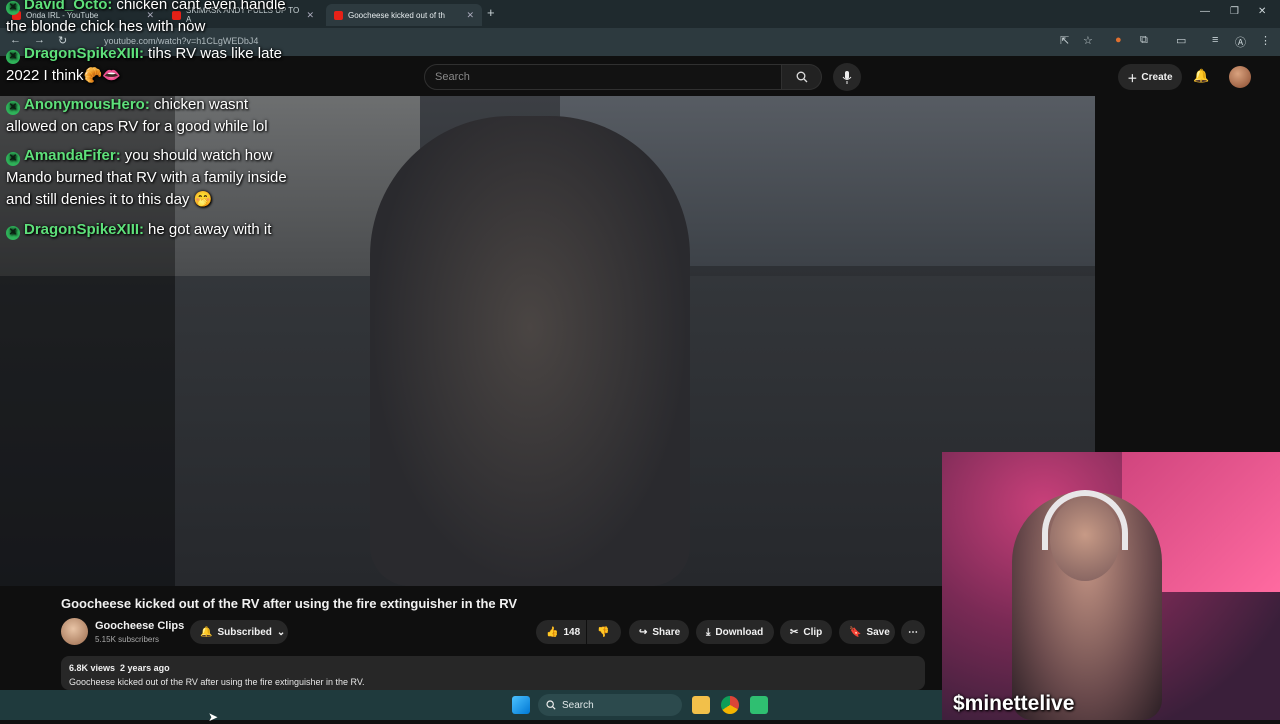  What do you see at coordinates (1240, 77) in the screenshot?
I see `account-avatar` at bounding box center [1240, 77].